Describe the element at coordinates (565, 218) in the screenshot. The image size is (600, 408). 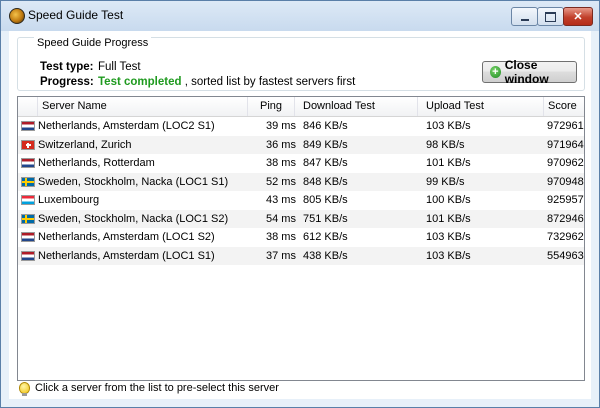
I see `score-cell: 872946` at that location.